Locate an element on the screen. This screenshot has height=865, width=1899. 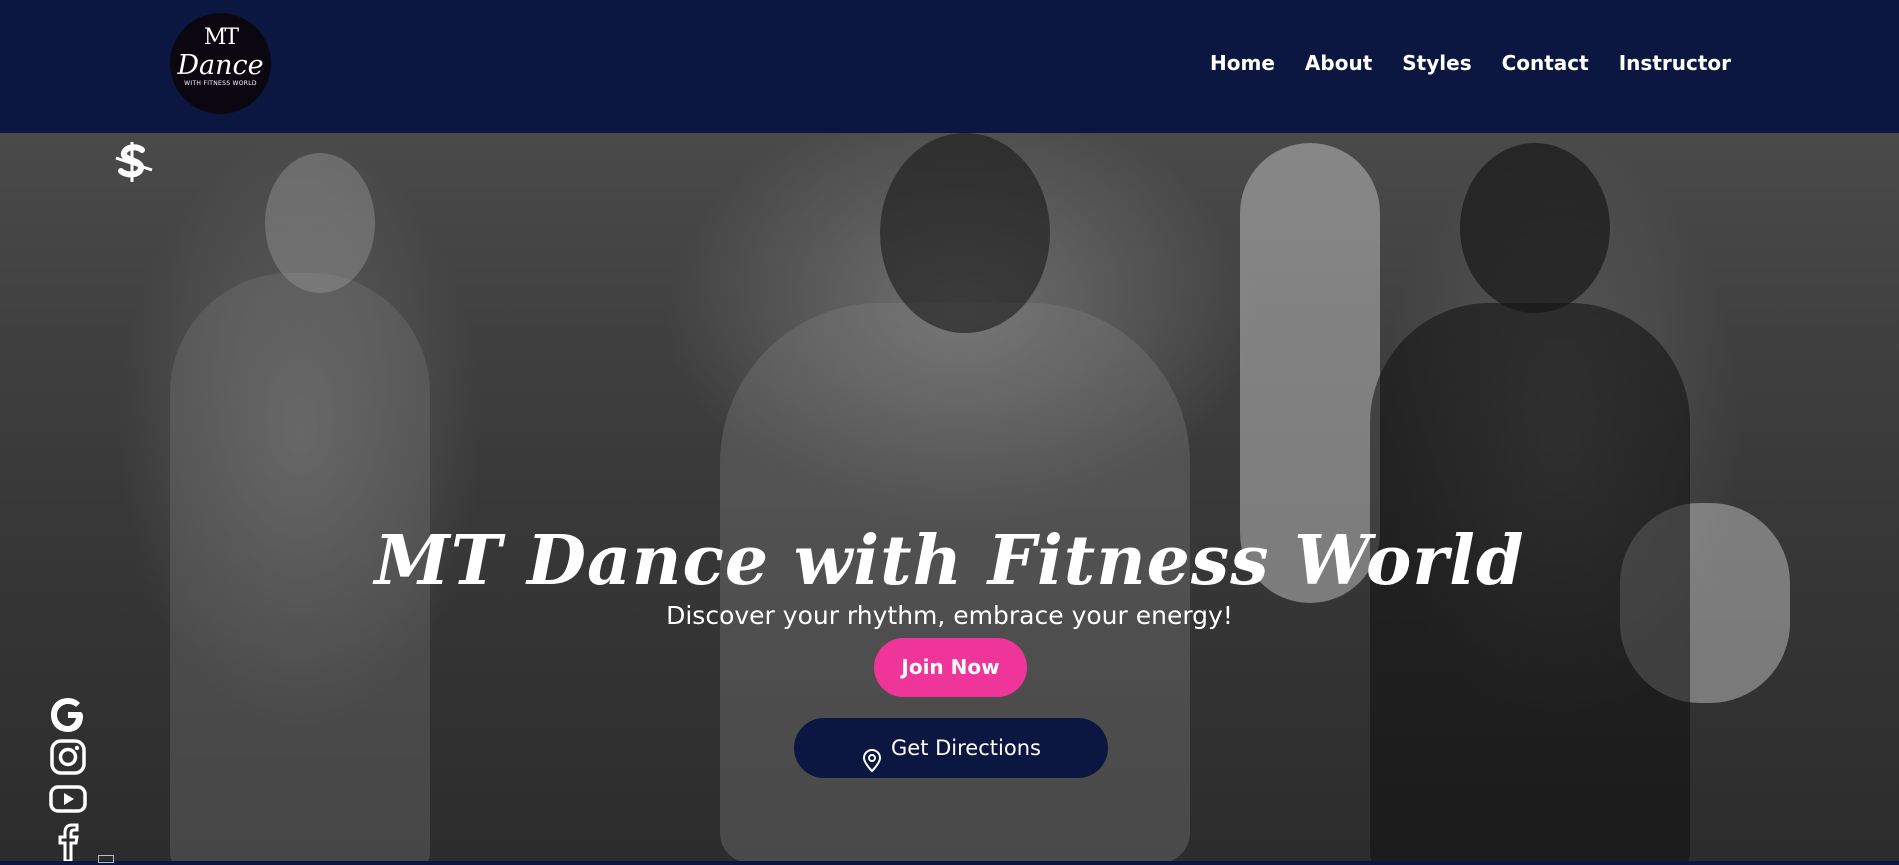
scroll-indicator is located at coordinates (106, 859).